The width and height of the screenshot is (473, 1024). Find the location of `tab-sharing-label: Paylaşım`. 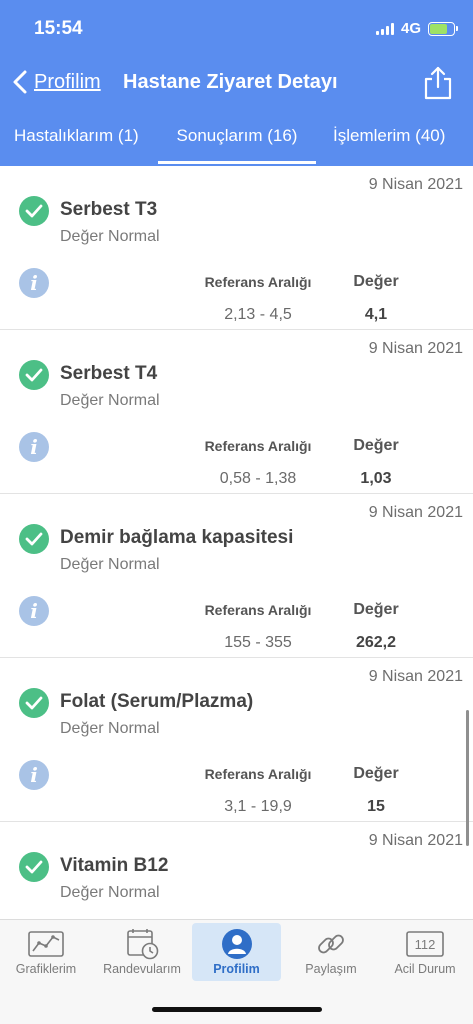

tab-sharing-label: Paylaşım is located at coordinates (331, 969).